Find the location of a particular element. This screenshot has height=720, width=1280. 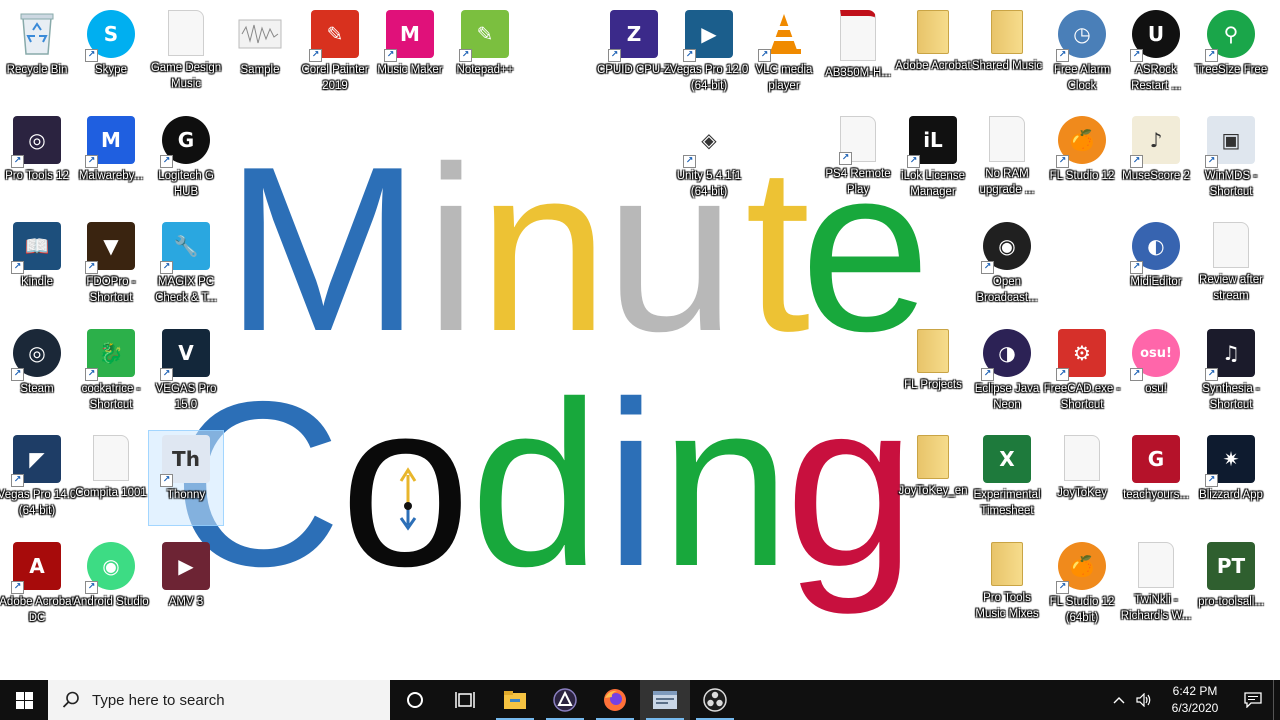

desktop-icon-label: VEGAS Pro 15.0 is located at coordinates (186, 397).